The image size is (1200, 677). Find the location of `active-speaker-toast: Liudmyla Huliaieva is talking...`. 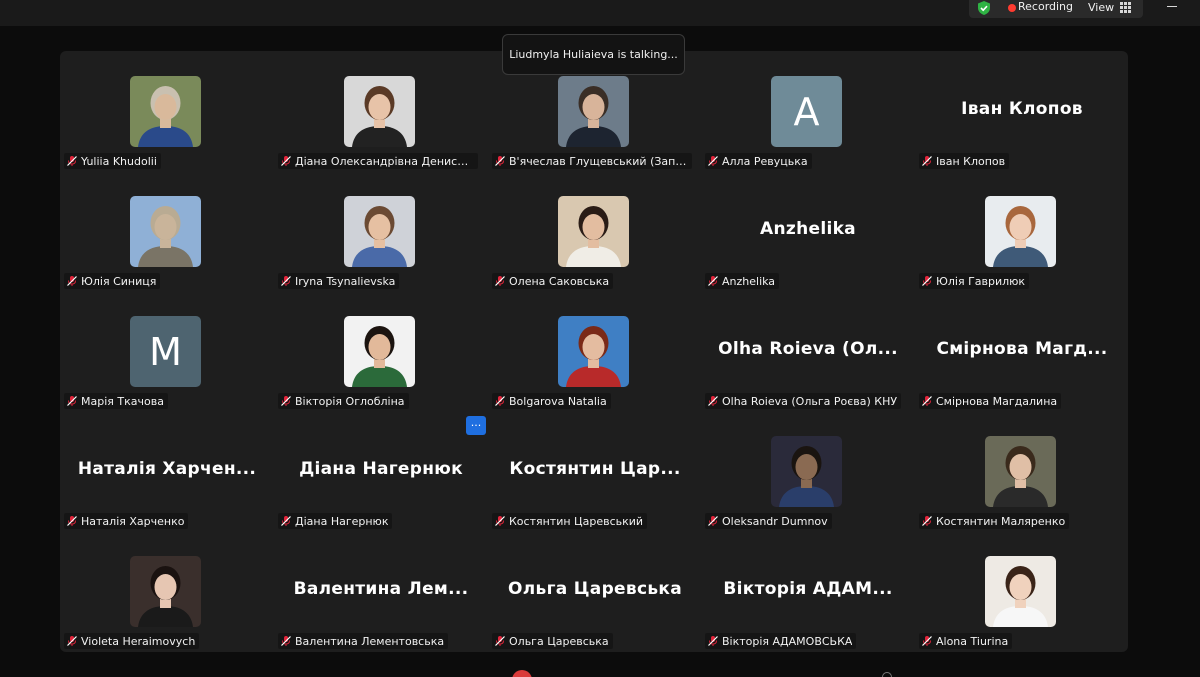

active-speaker-toast: Liudmyla Huliaieva is talking... is located at coordinates (593, 54).